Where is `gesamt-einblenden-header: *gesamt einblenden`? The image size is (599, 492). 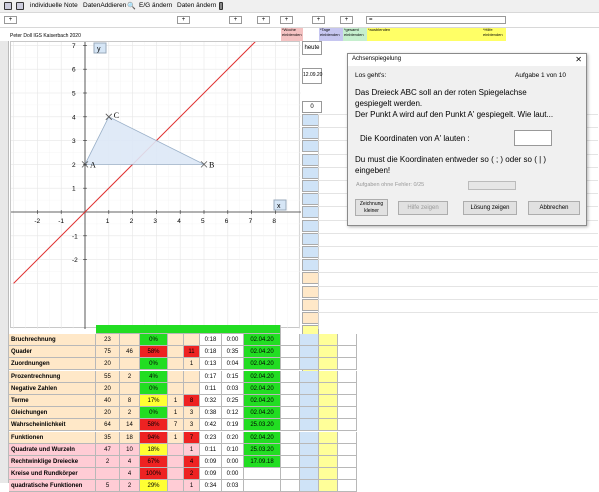 gesamt-einblenden-header: *gesamt einblenden is located at coordinates (355, 34).